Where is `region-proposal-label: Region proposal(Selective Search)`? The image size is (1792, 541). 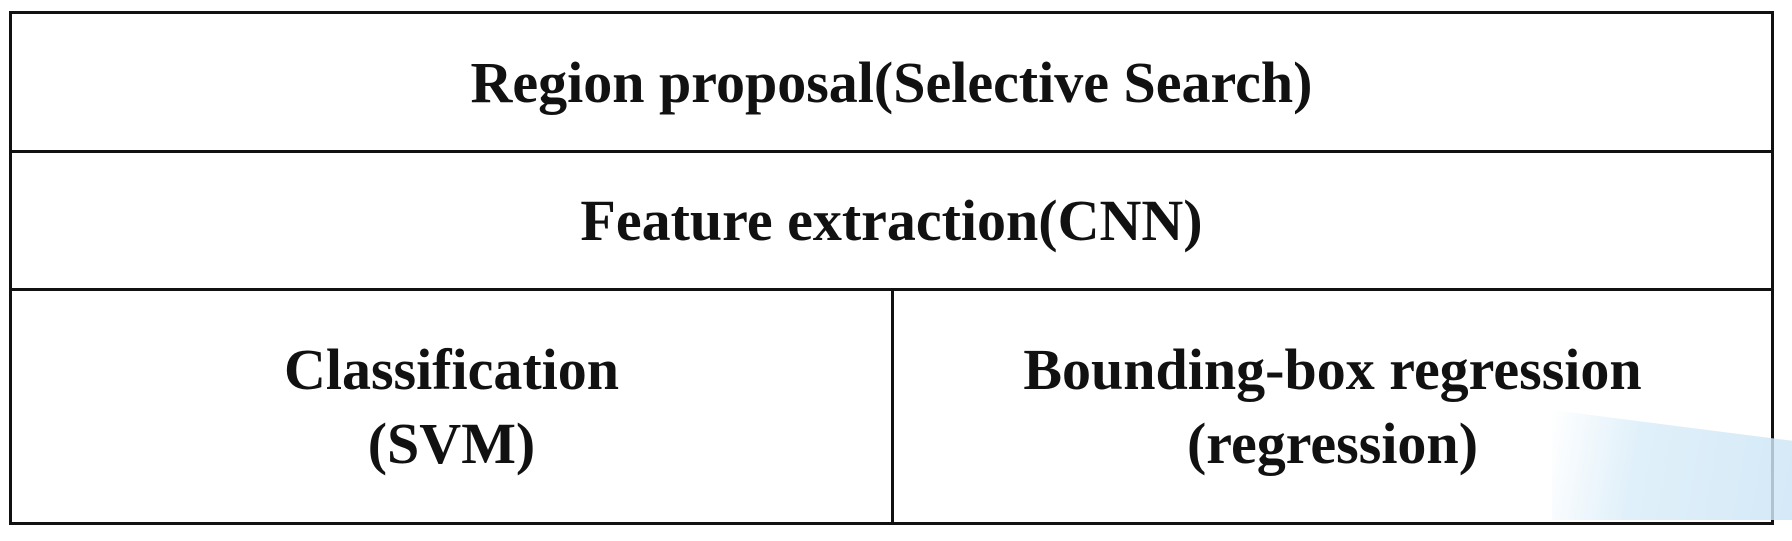
region-proposal-label: Region proposal(Selective Search) is located at coordinates (891, 82).